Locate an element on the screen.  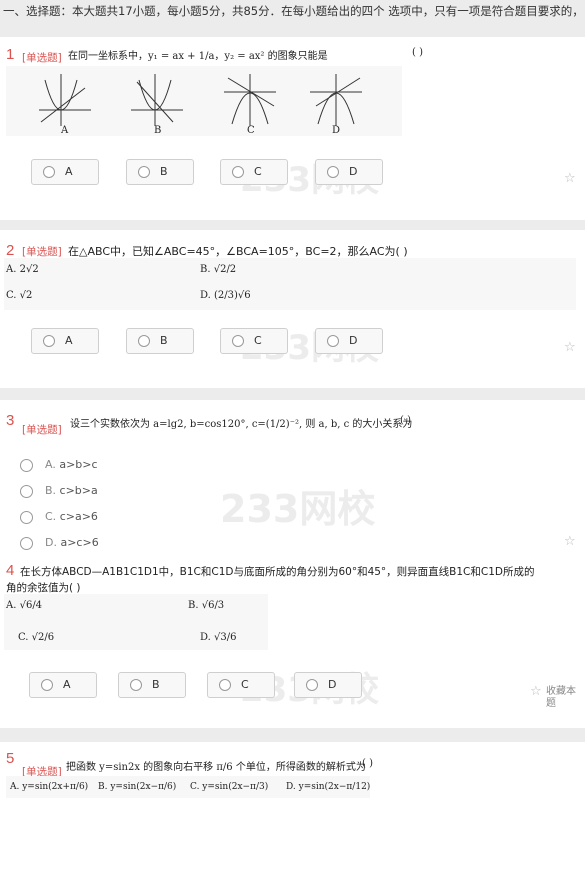
graph-label: A is located at coordinates (65, 130).